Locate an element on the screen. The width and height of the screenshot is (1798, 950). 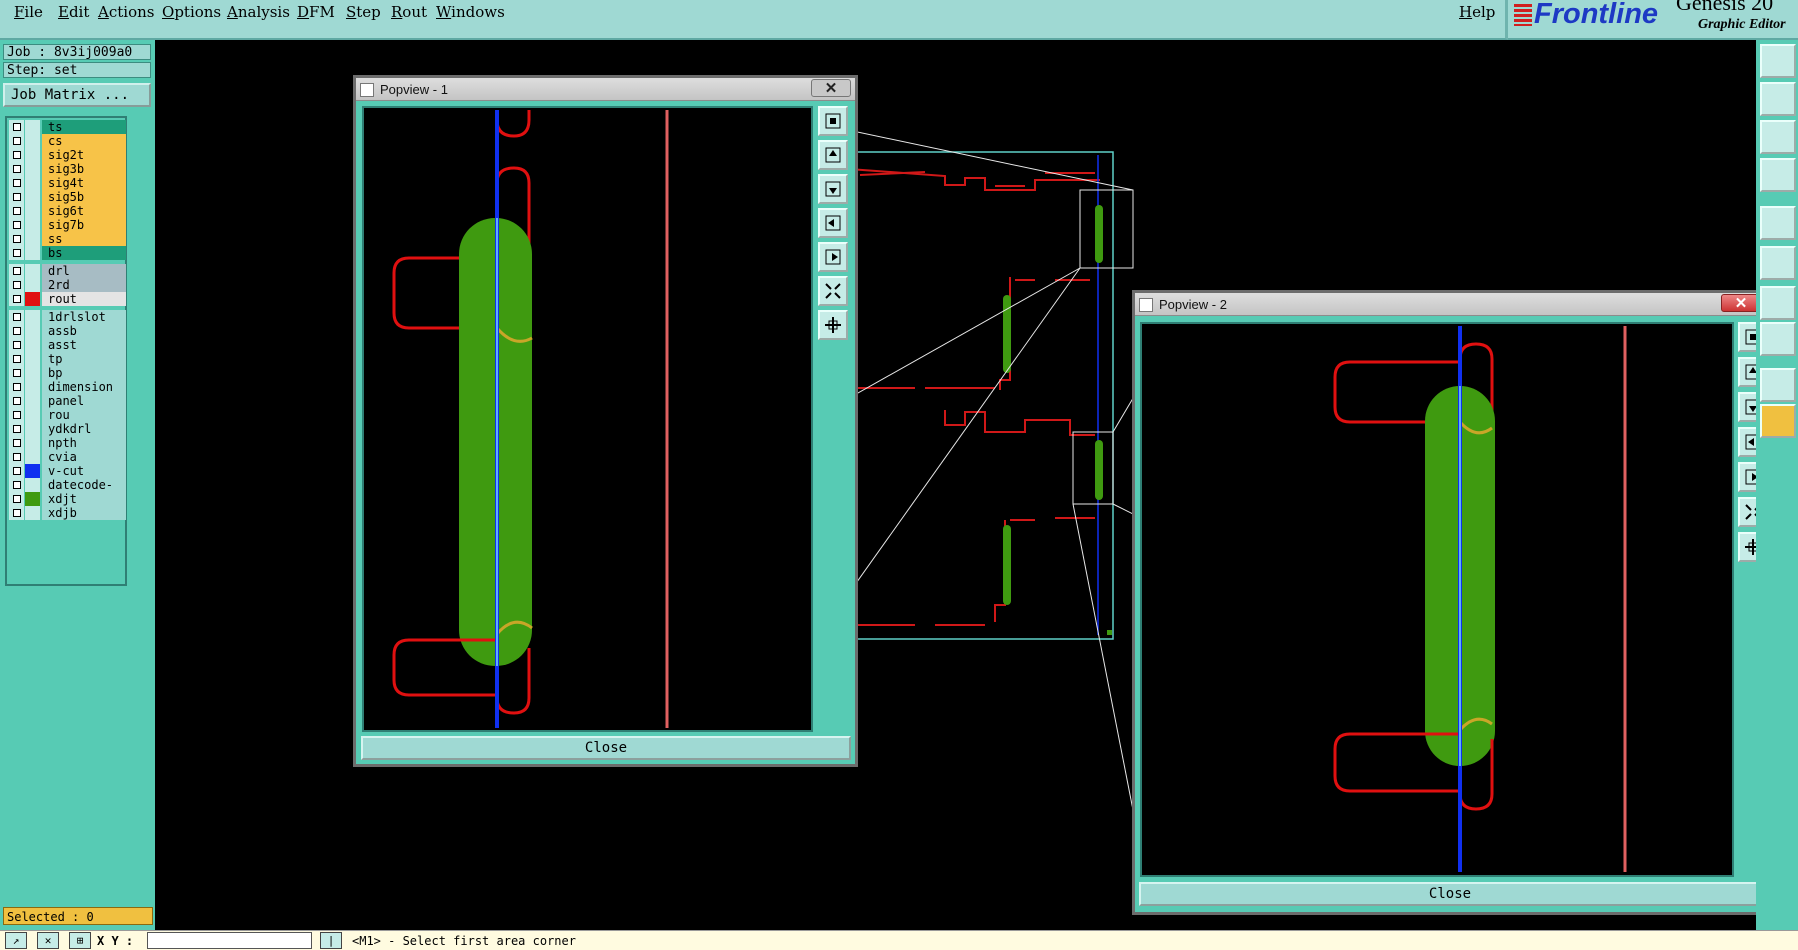
layer-row-sig6t: sig6t is located at coordinates (67, 211).